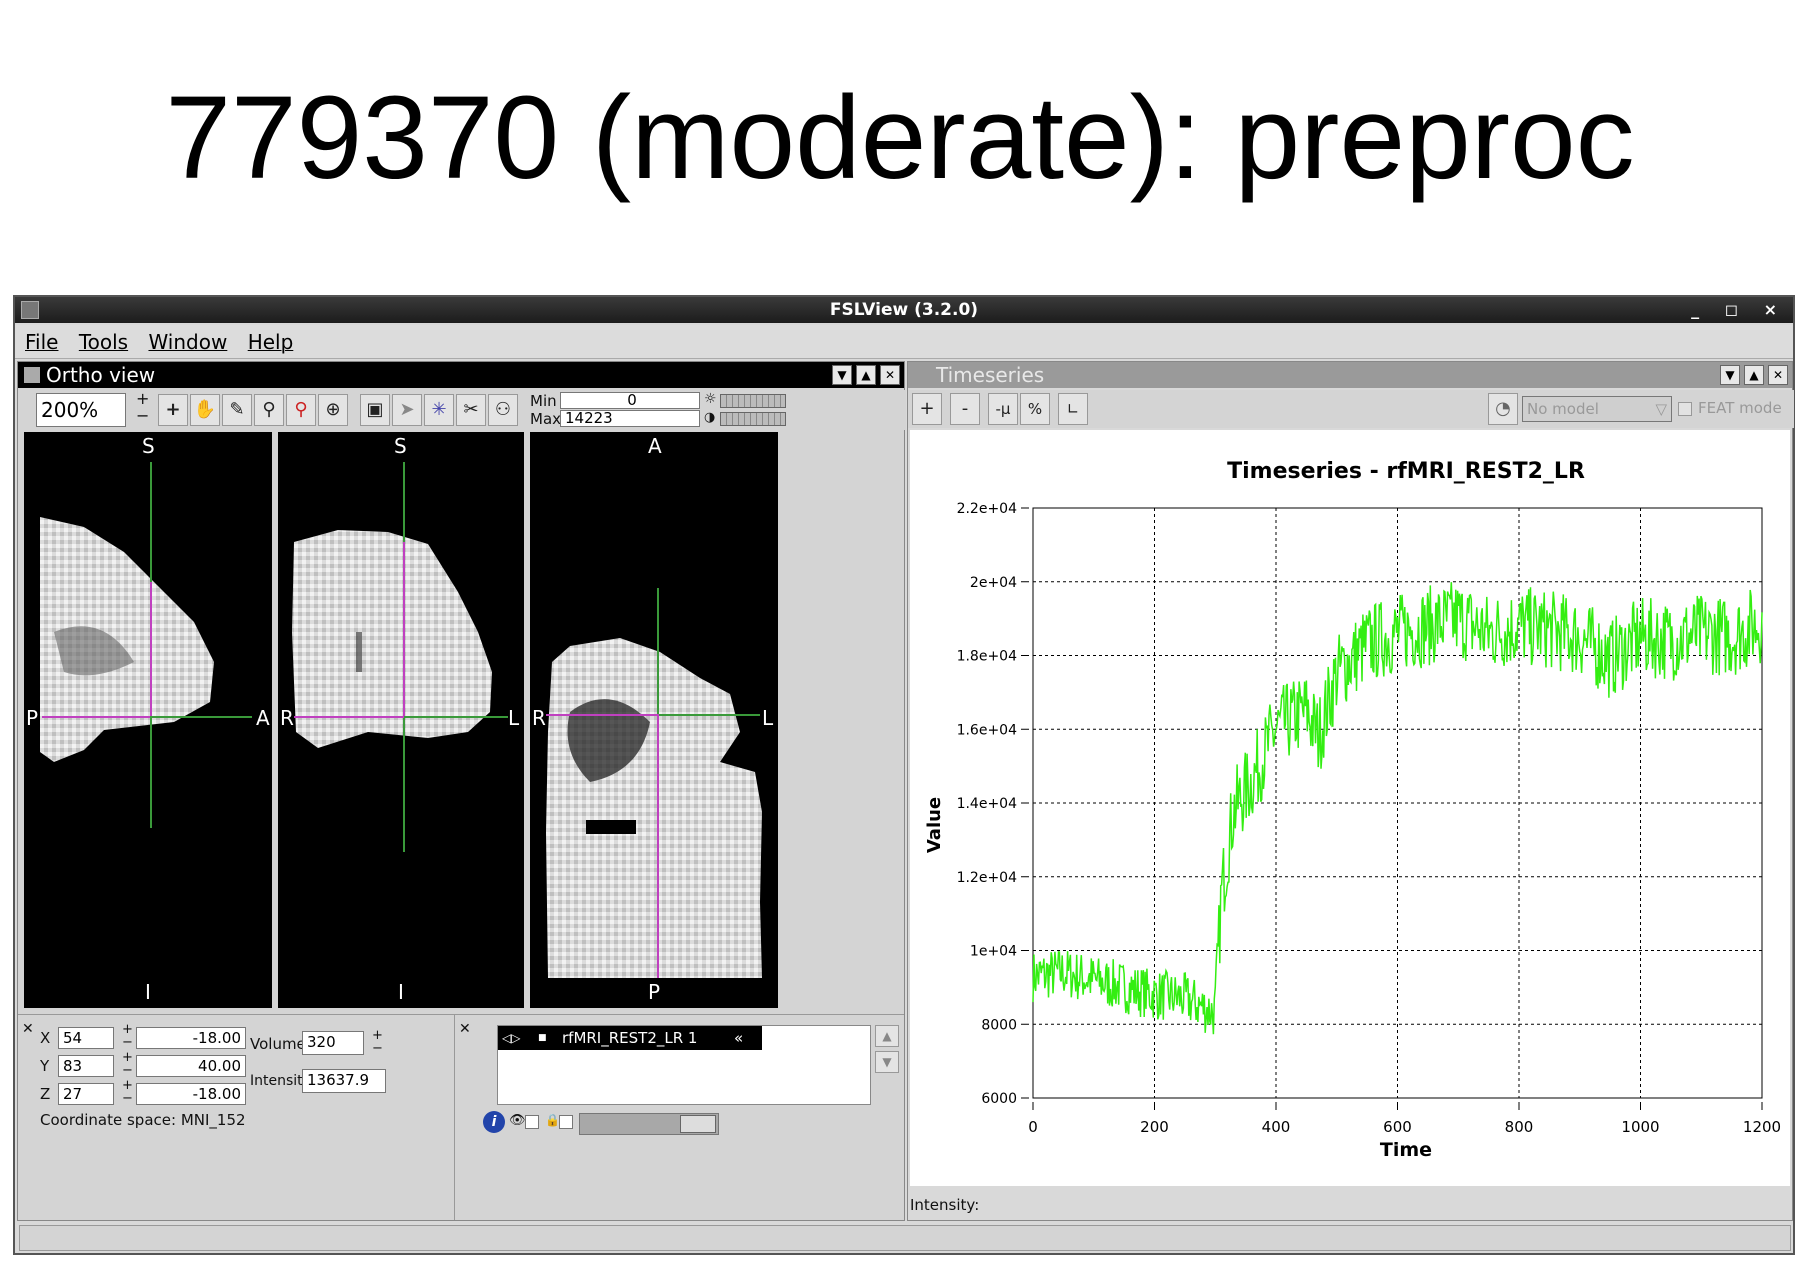  What do you see at coordinates (542, 1038) in the screenshot?
I see `lock-icon: ■` at bounding box center [542, 1038].